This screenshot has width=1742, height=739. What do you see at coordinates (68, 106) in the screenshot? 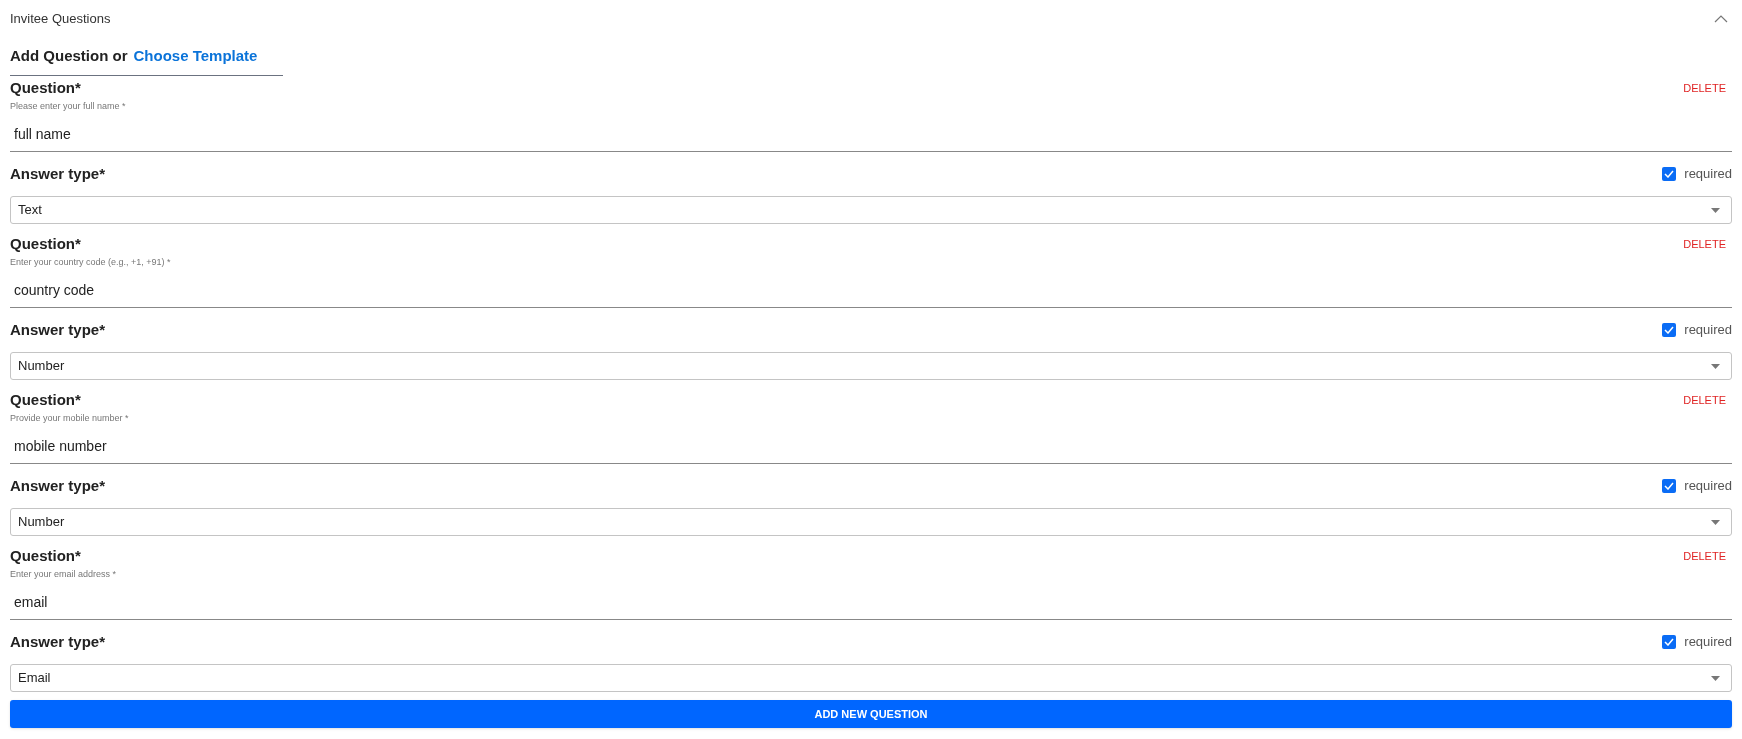
I see `question-hint: Please enter your full name *` at bounding box center [68, 106].